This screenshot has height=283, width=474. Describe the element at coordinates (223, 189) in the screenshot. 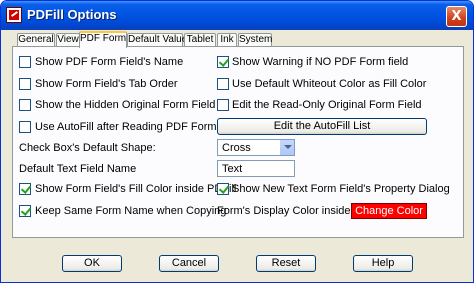

I see `show-property-dialog-checkbox` at that location.